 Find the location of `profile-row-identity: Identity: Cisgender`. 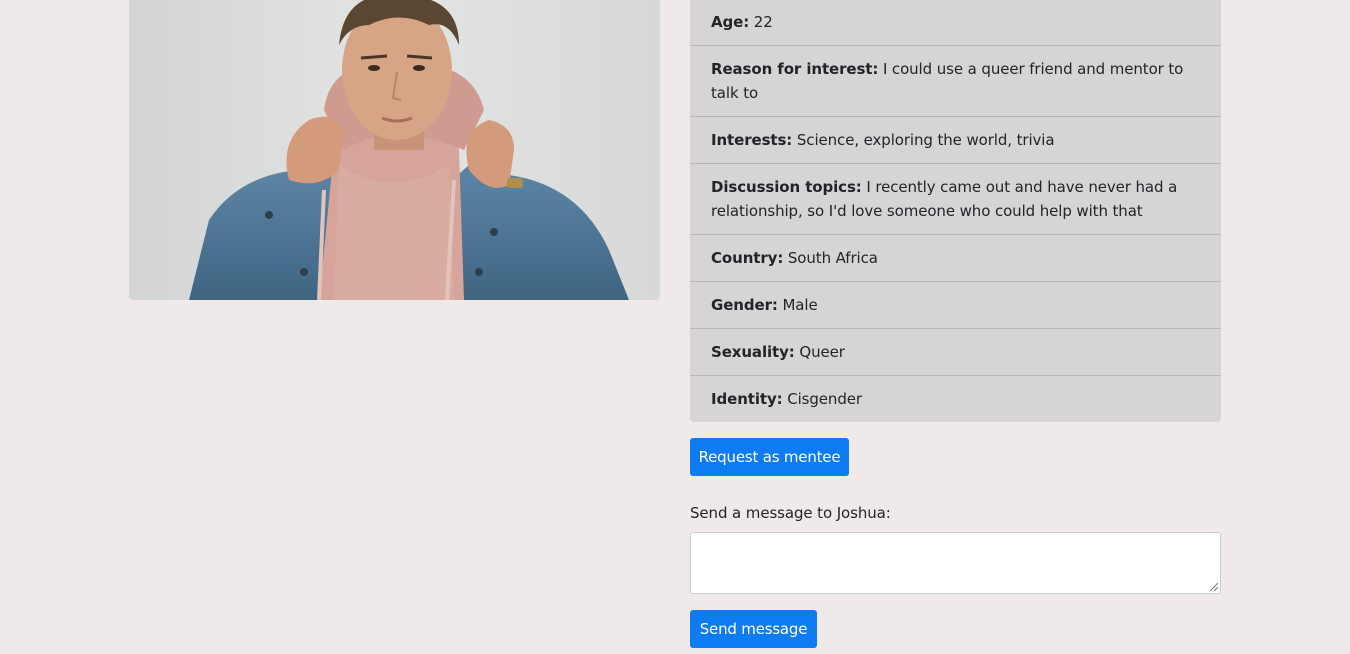

profile-row-identity: Identity: Cisgender is located at coordinates (955, 398).